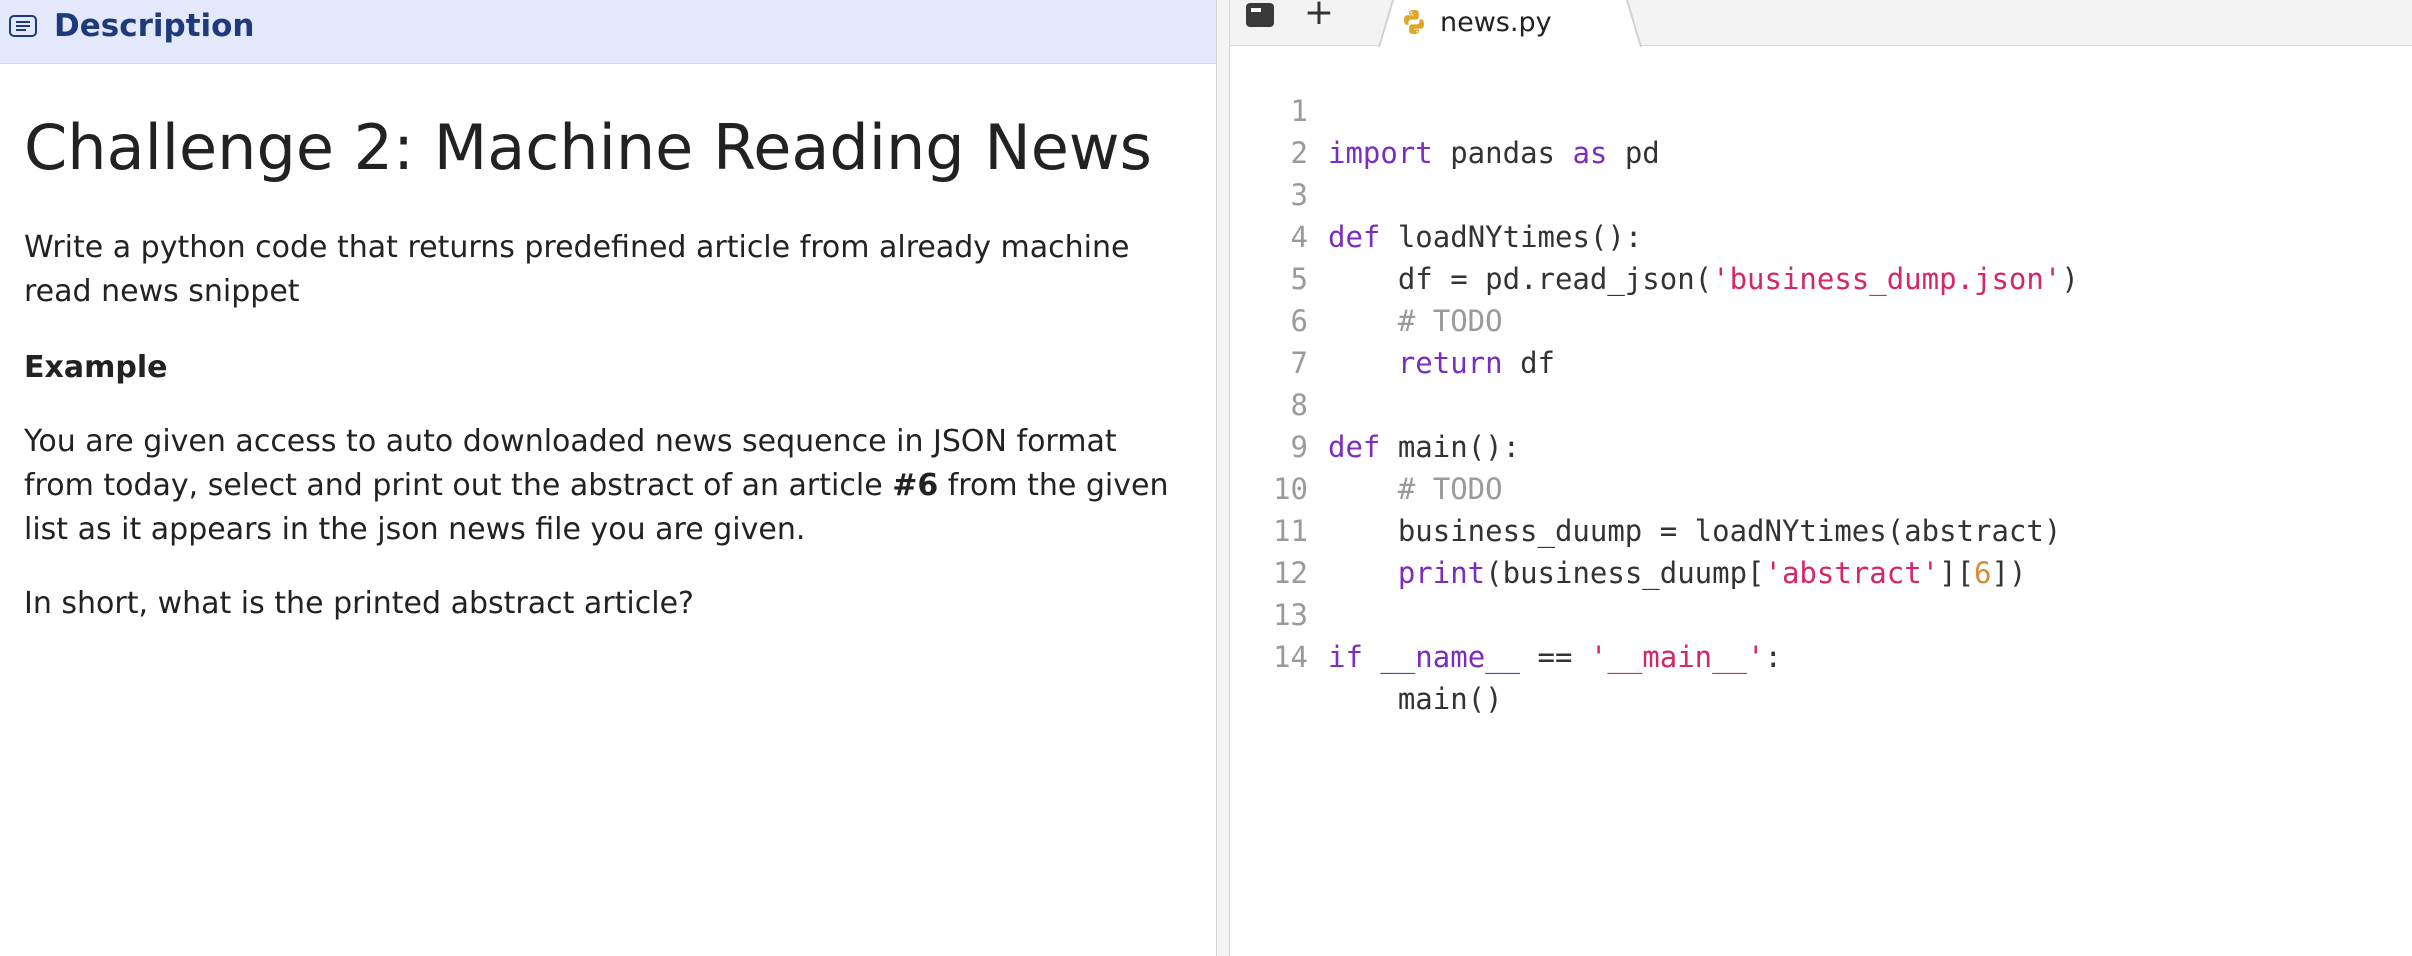 This screenshot has width=2412, height=956. I want to click on code-text: if __name__ == '__main__':, so click(1555, 657).